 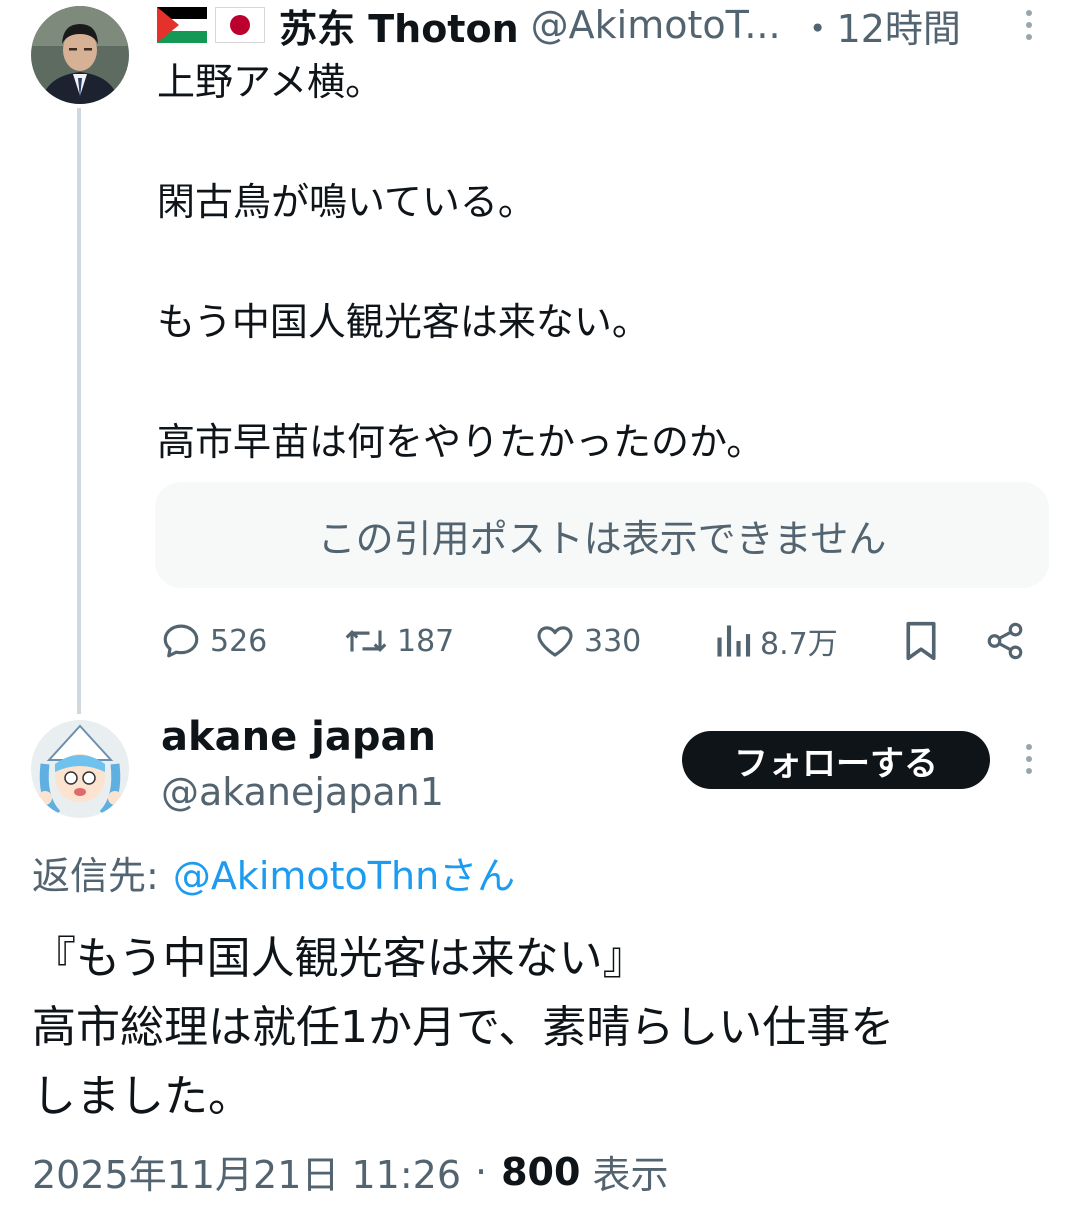 I want to click on bookmark-button, so click(x=925, y=641).